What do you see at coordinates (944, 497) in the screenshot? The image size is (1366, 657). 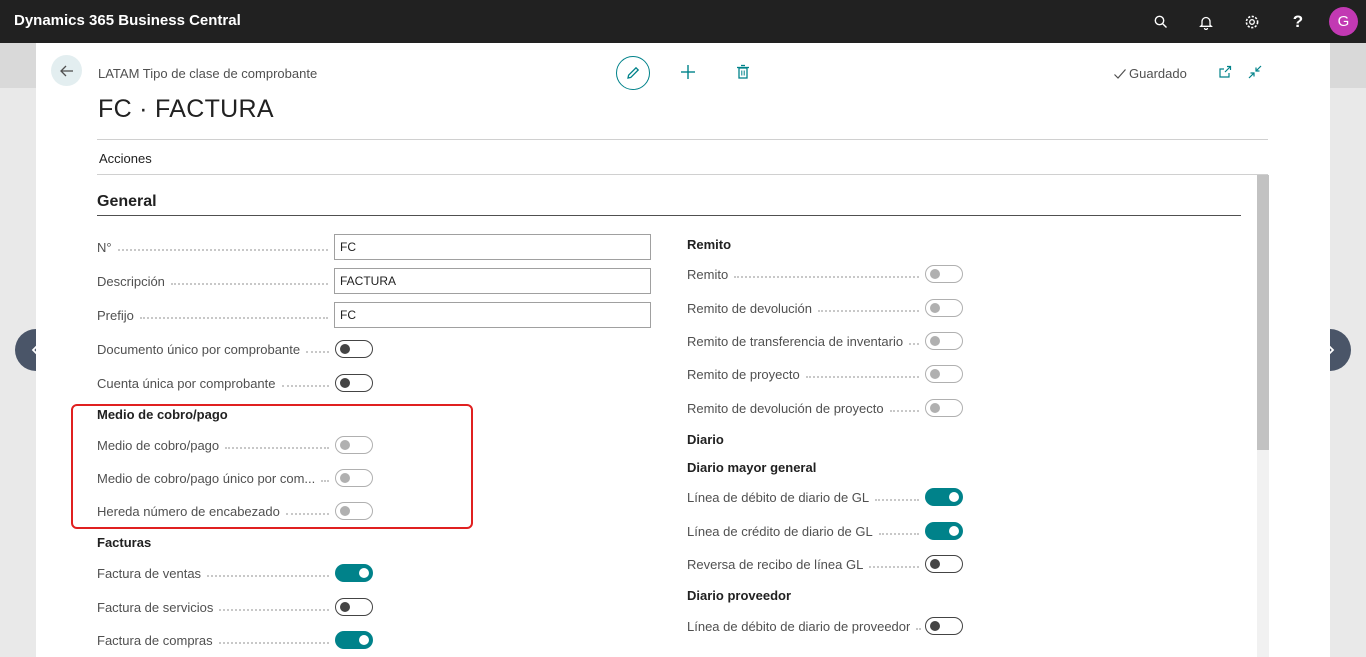 I see `linea-debito-gl-toggle` at bounding box center [944, 497].